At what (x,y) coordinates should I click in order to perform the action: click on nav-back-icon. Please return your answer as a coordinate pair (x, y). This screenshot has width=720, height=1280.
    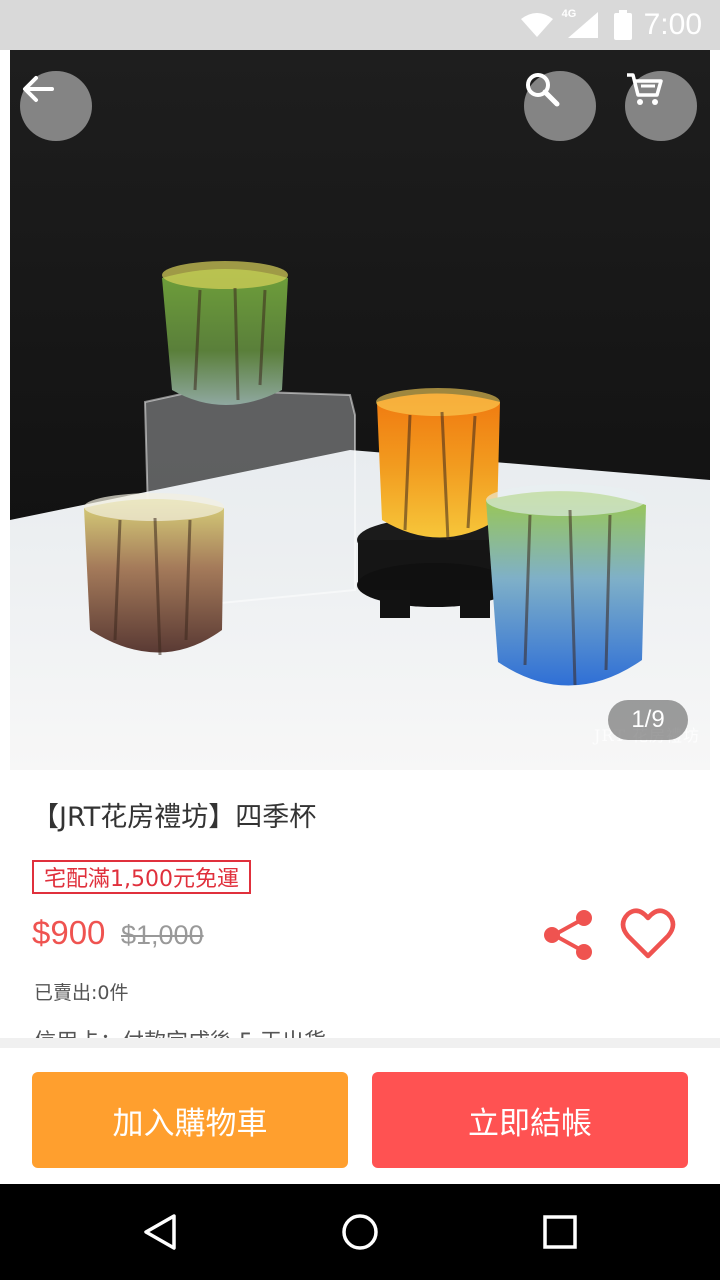
    Looking at the image, I should click on (160, 1232).